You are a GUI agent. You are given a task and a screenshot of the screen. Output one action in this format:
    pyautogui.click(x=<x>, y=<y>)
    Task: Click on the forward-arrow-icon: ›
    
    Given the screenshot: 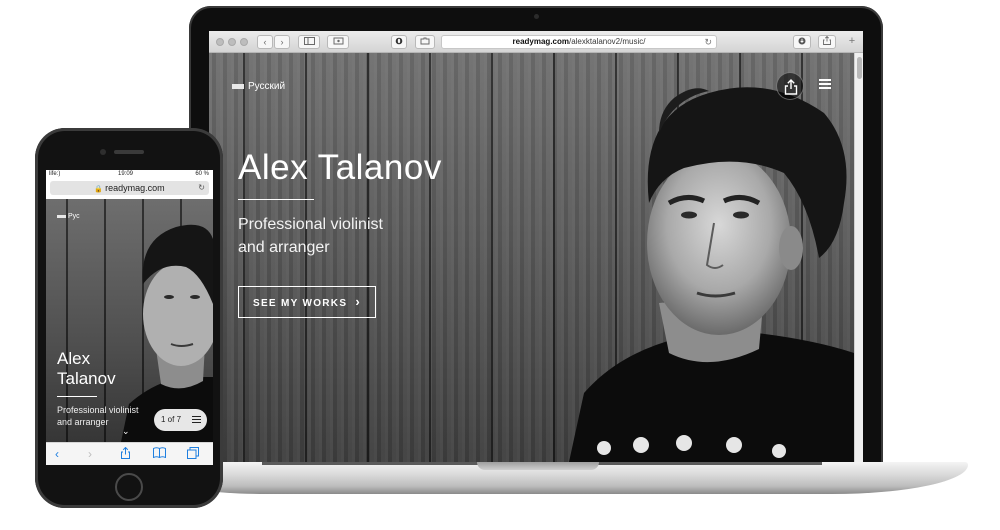 What is the action you would take?
    pyautogui.click(x=90, y=454)
    